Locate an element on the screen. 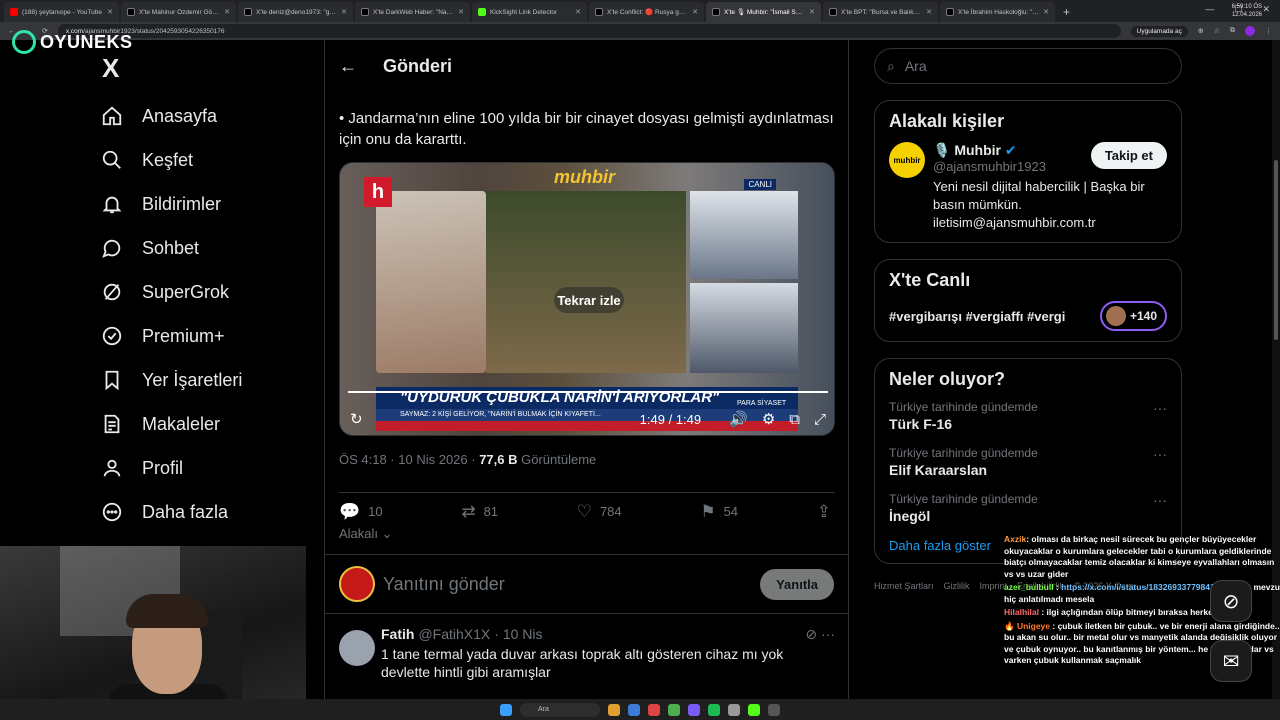  share-action: ⇪ is located at coordinates (824, 512).